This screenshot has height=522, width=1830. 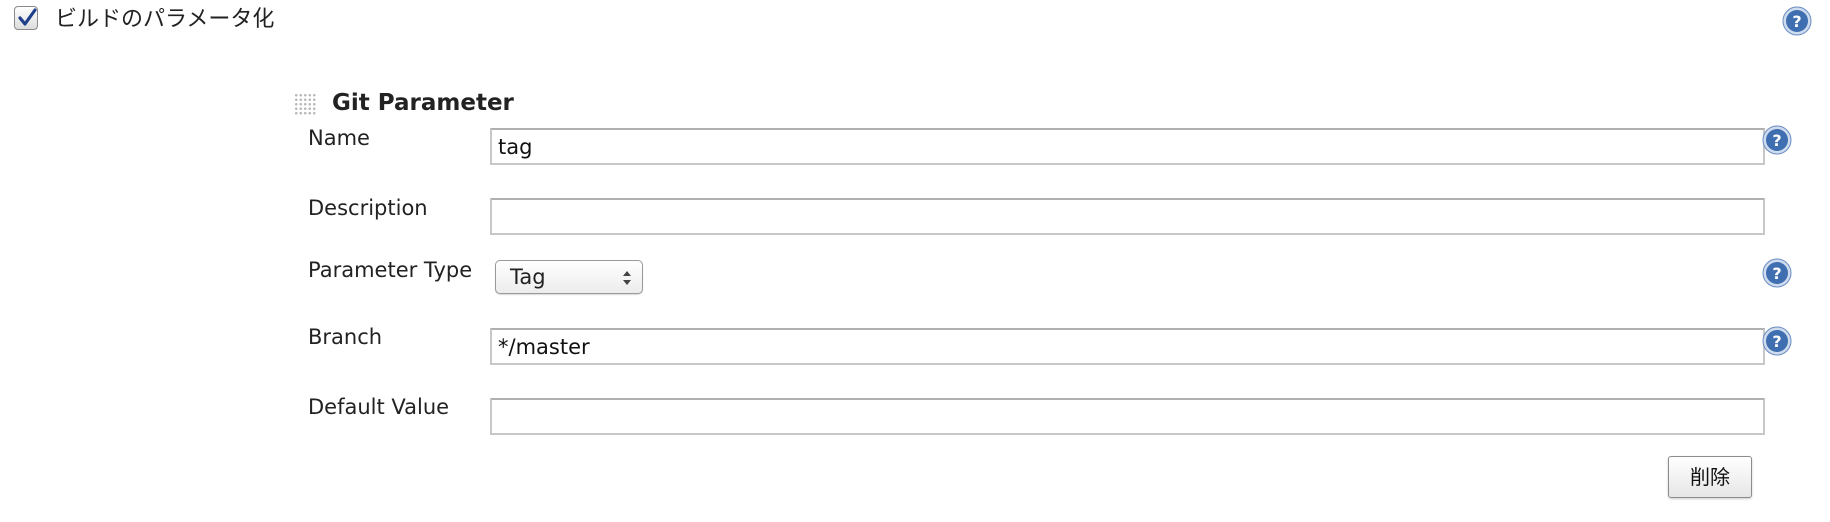 I want to click on parameter-type-help-icon: ?, so click(x=1777, y=273).